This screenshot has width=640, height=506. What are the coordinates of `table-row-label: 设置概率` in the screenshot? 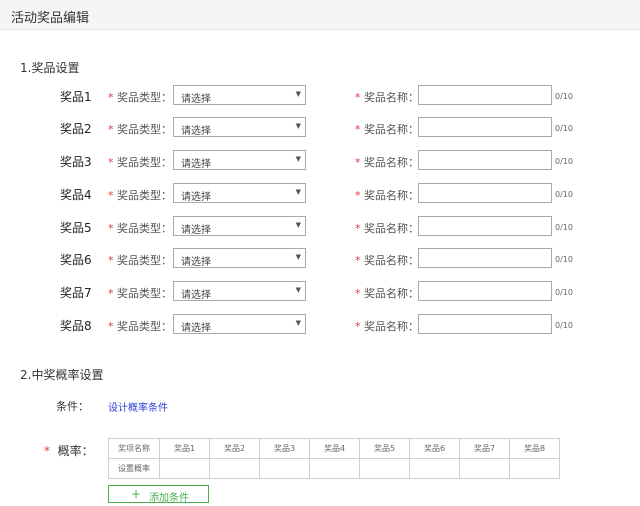 It's located at (134, 468).